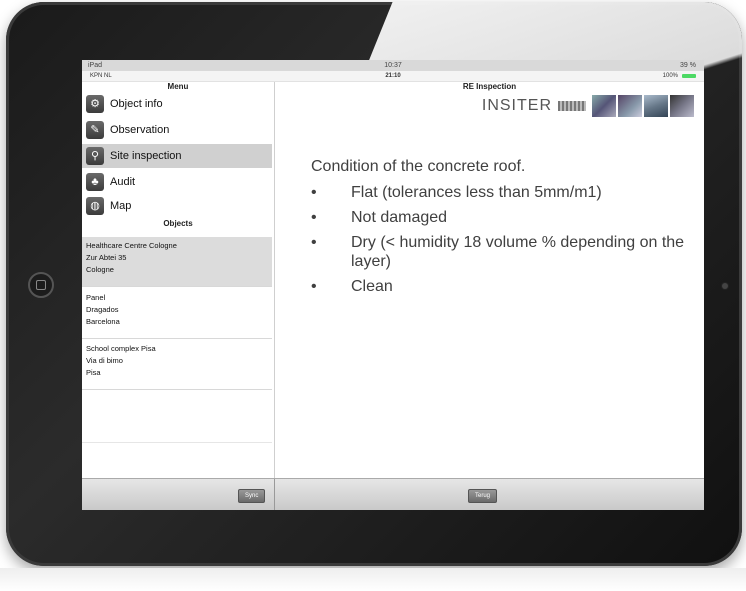 Image resolution: width=746 pixels, height=591 pixels. I want to click on insiter-logo: INSITER, so click(588, 106).